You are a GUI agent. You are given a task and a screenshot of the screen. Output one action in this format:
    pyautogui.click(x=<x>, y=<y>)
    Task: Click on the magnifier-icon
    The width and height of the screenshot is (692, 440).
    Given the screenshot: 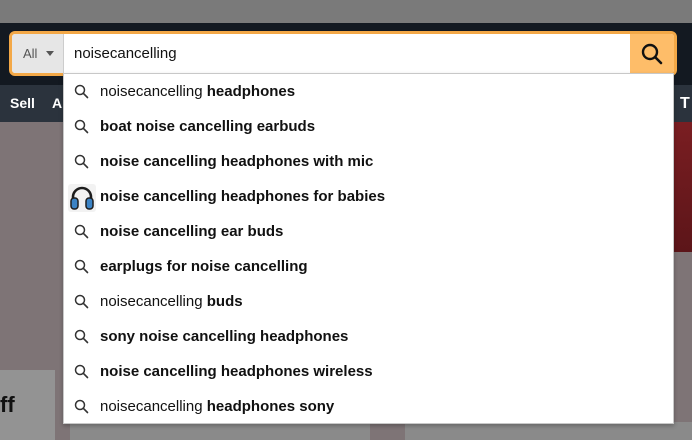 What is the action you would take?
    pyautogui.click(x=652, y=54)
    